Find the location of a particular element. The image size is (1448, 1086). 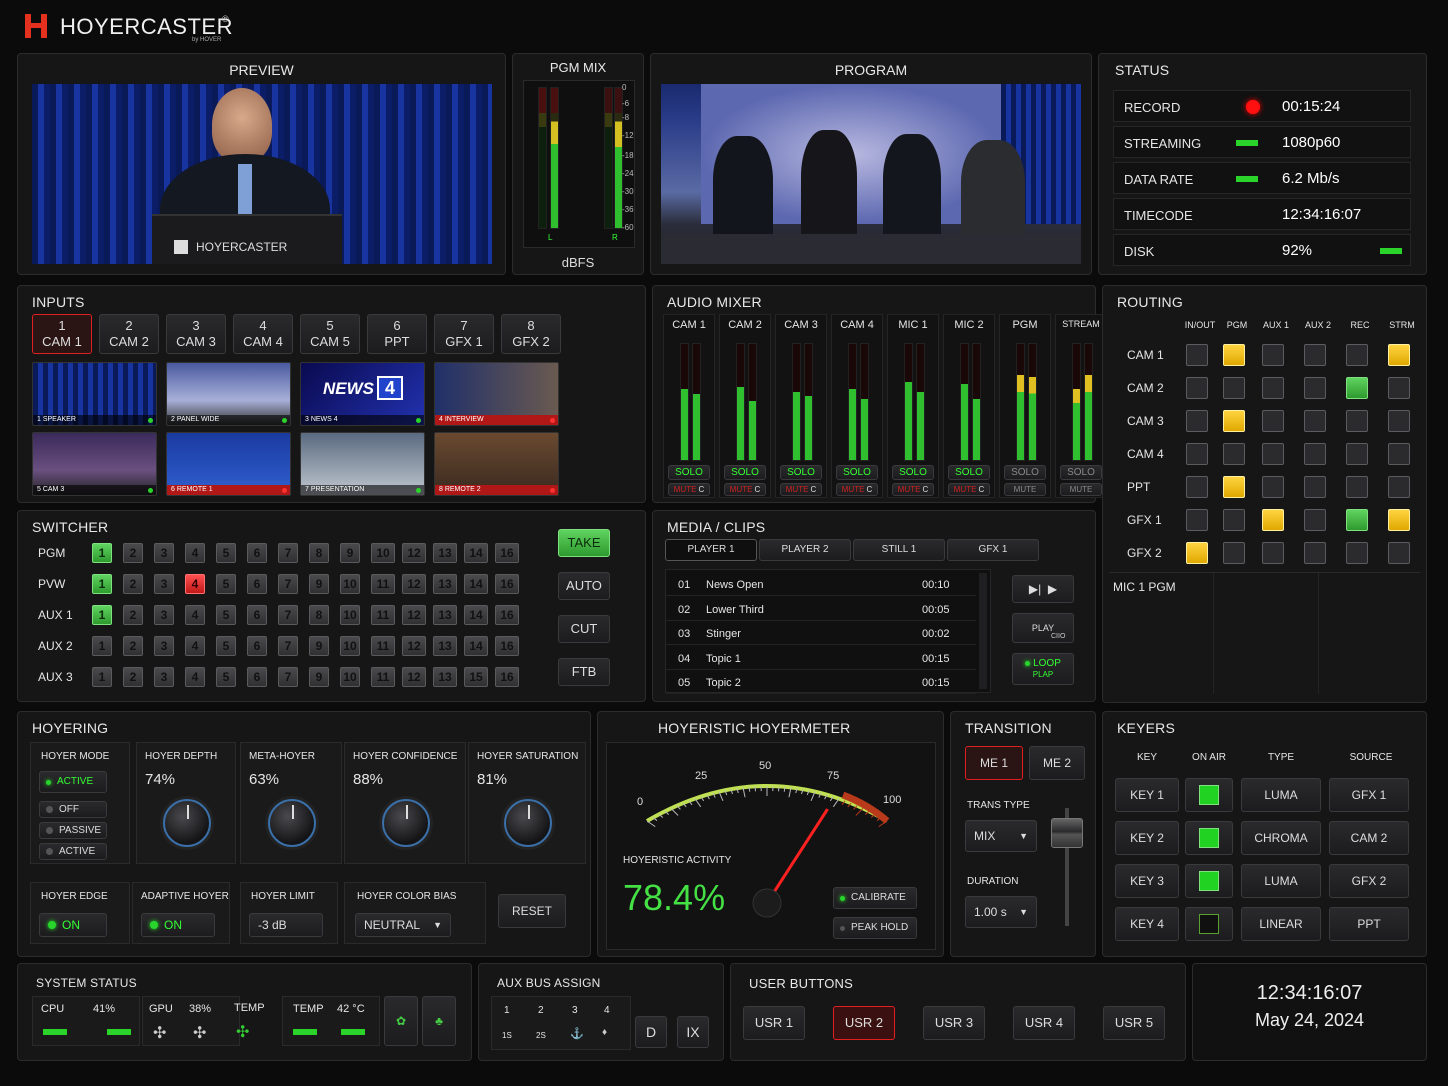

input-button-2: 2 CAM 2 is located at coordinates (129, 334).